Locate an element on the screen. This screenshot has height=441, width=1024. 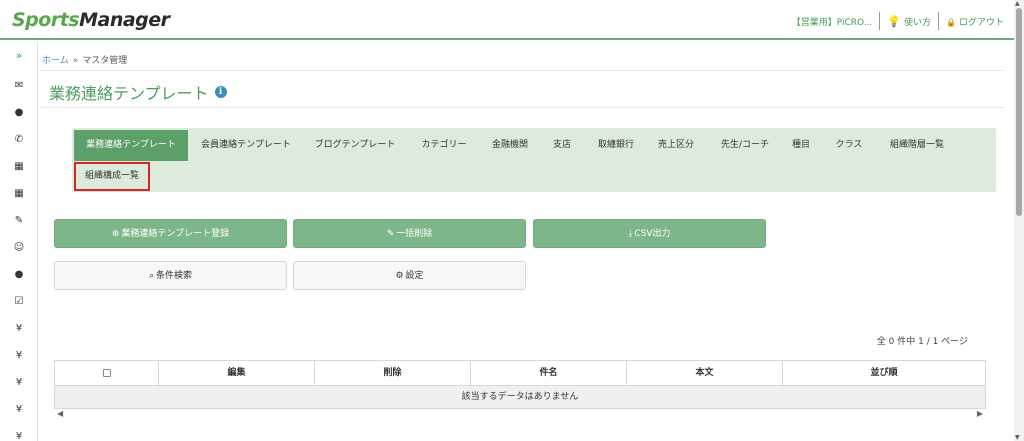
sidebar: » ✉ ● ✆ ▦ ▦ ✎ ☺ ● ☑ ¥ ¥ ¥ ¥ ¥ is located at coordinates (19, 241).